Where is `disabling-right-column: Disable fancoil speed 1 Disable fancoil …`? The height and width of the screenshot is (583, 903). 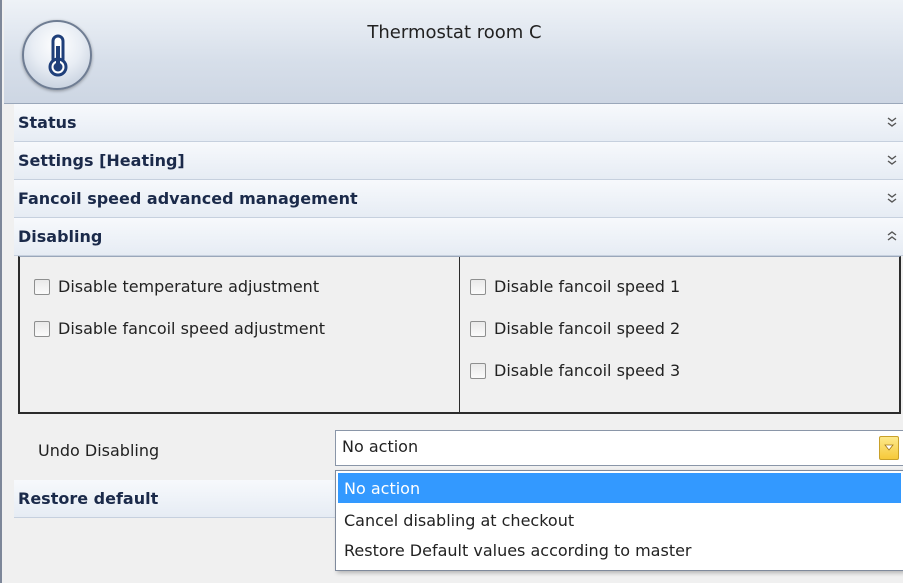 disabling-right-column: Disable fancoil speed 1 Disable fancoil … is located at coordinates (679, 334).